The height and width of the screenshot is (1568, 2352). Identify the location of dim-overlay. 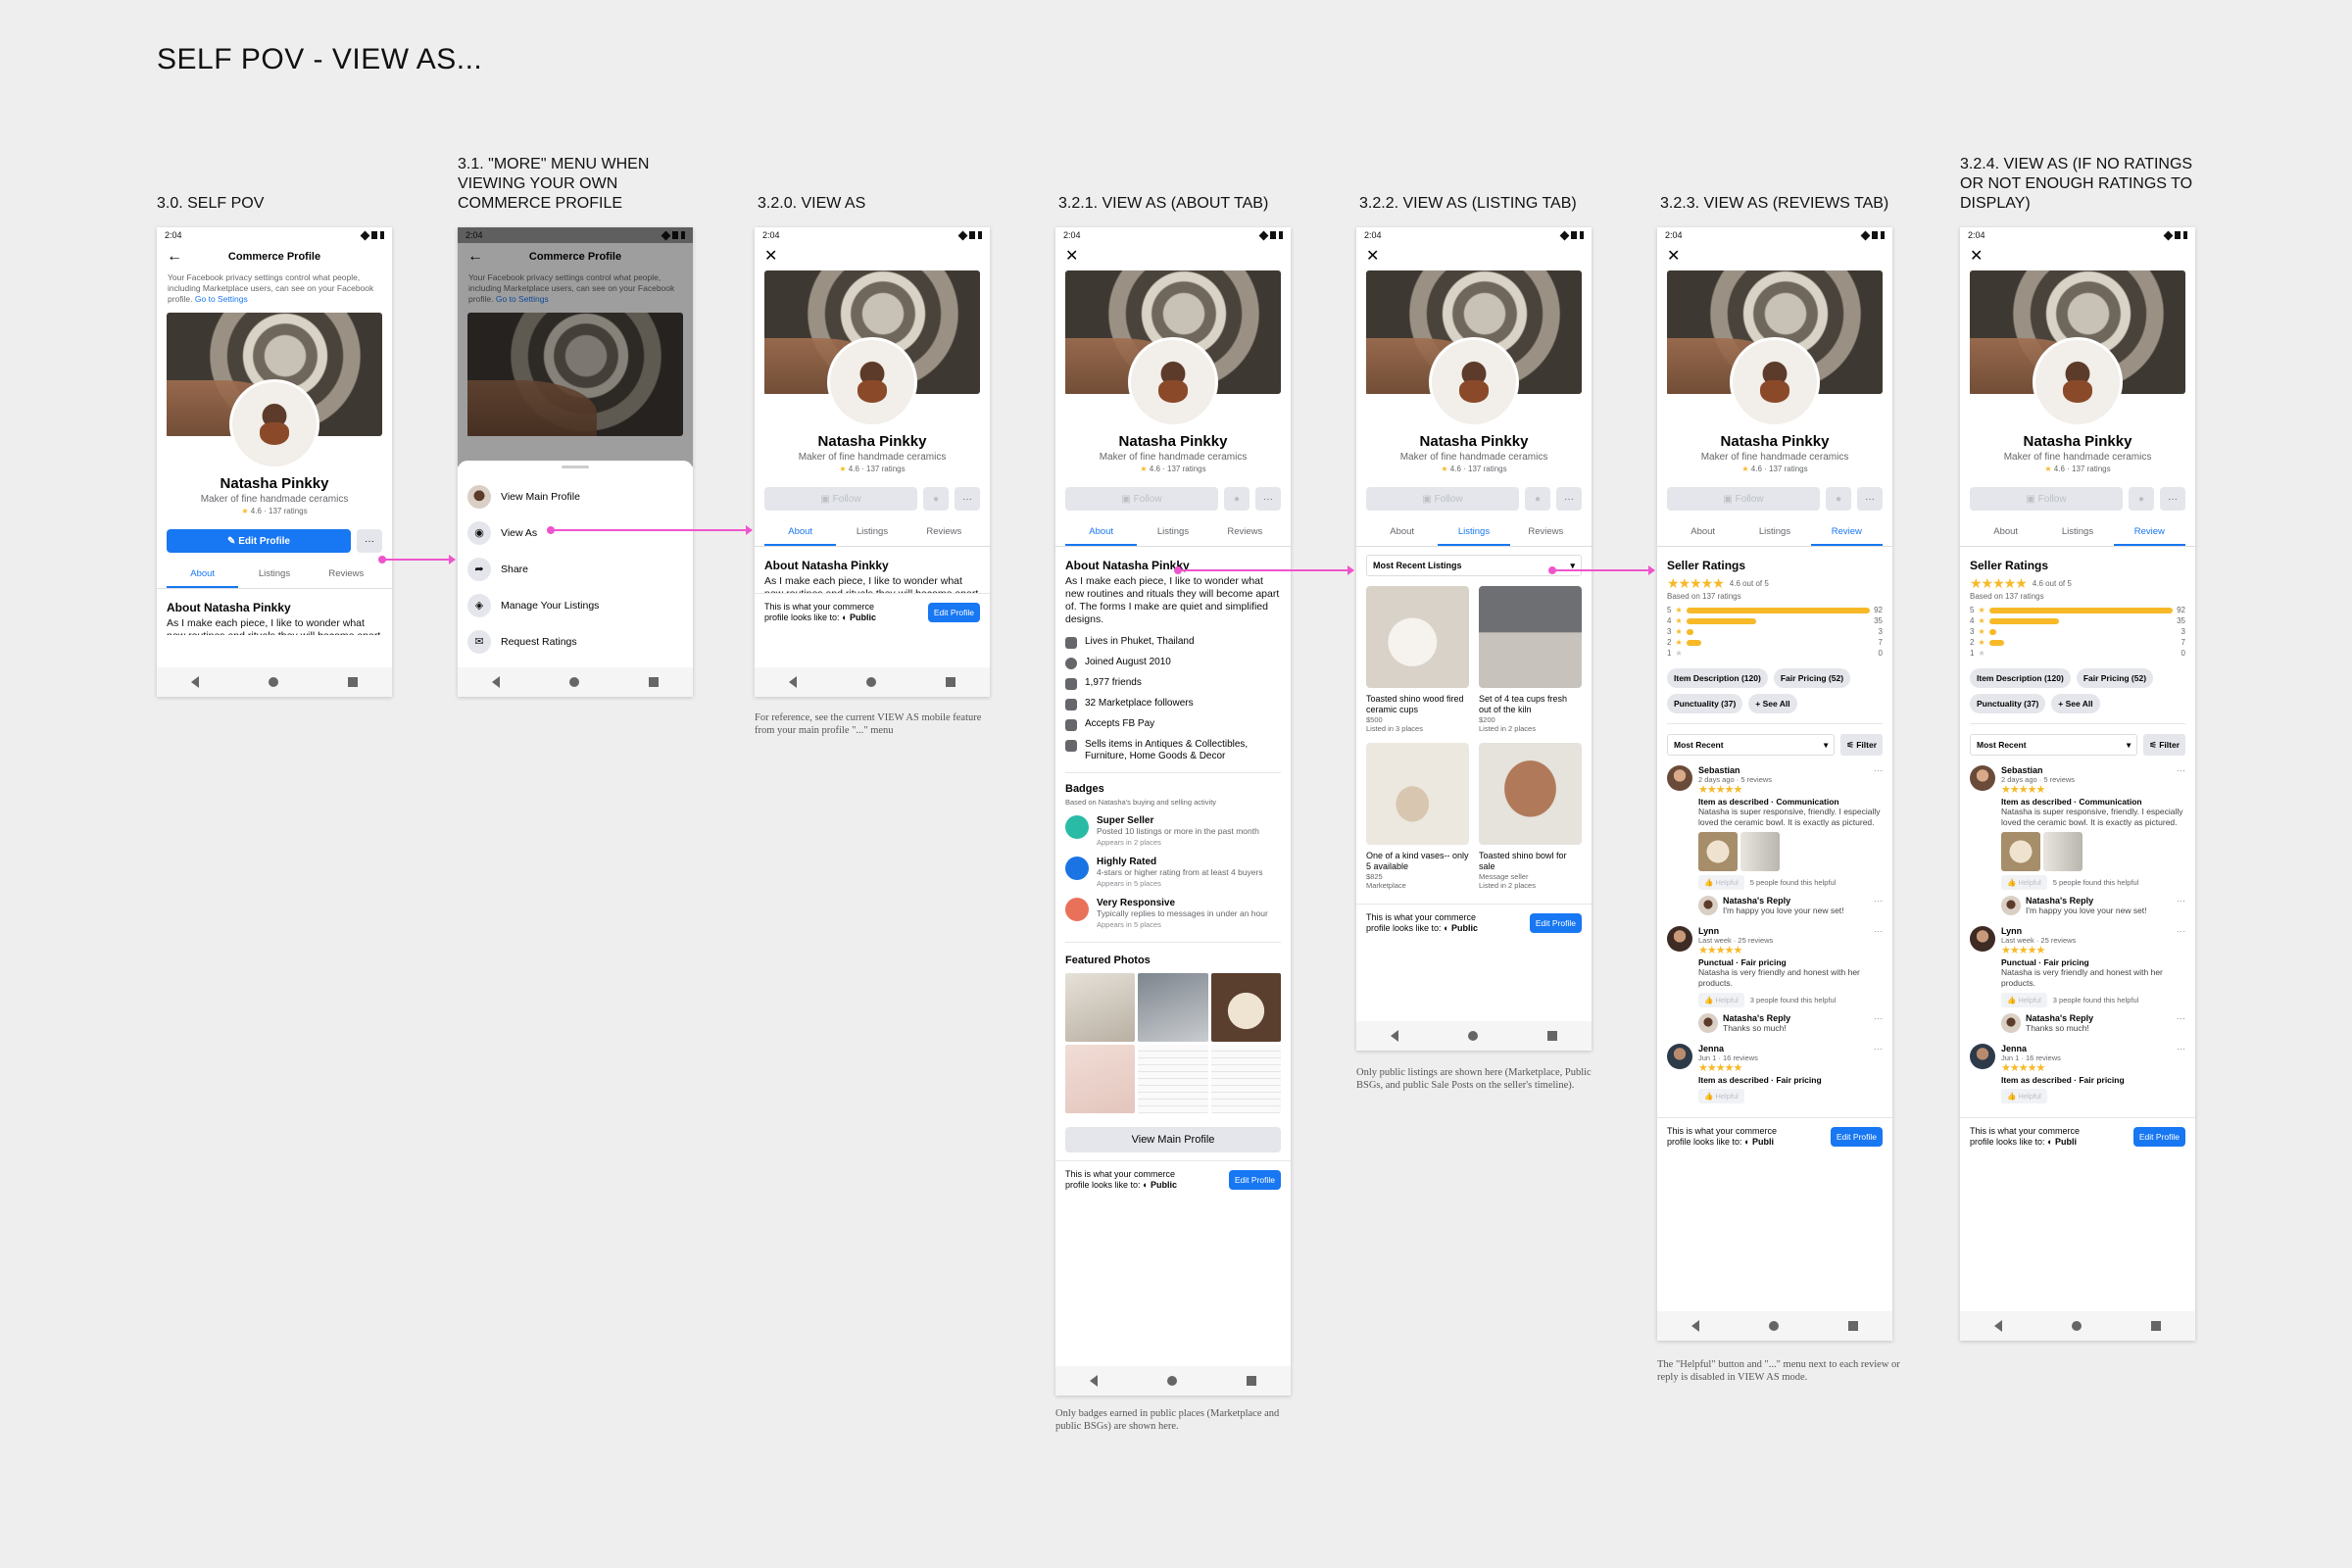
(575, 346).